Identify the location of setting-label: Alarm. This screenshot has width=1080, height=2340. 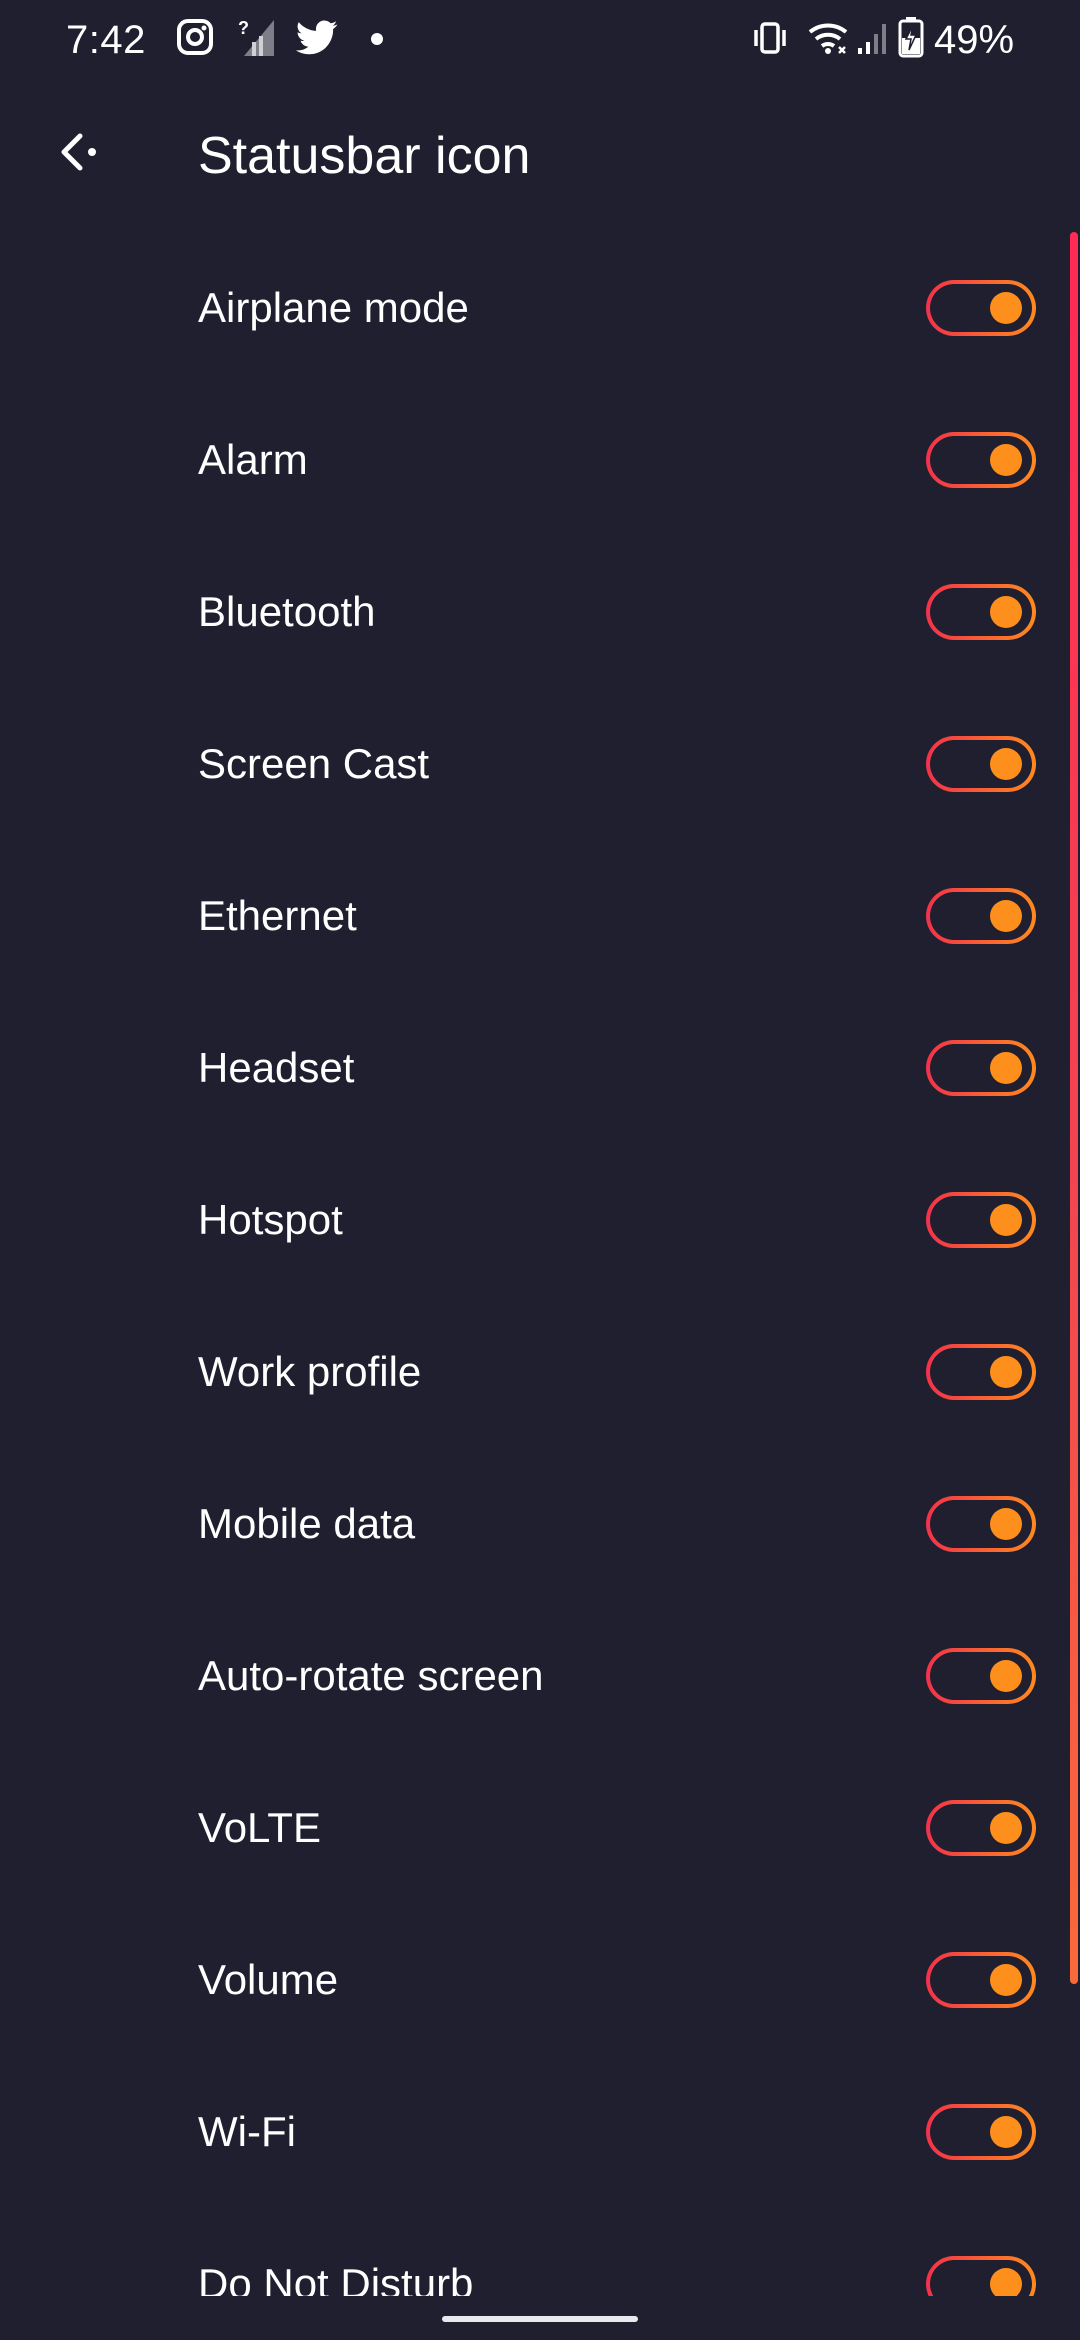
(253, 459).